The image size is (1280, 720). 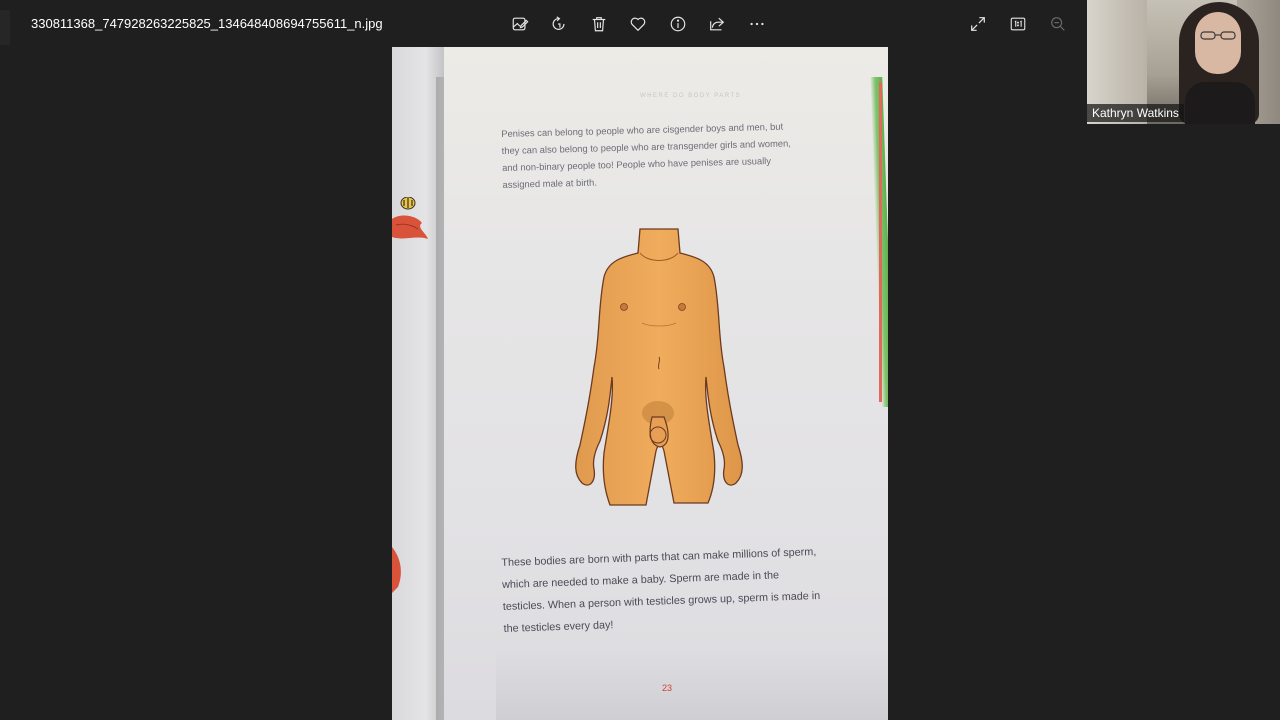 I want to click on delete-button, so click(x=599, y=24).